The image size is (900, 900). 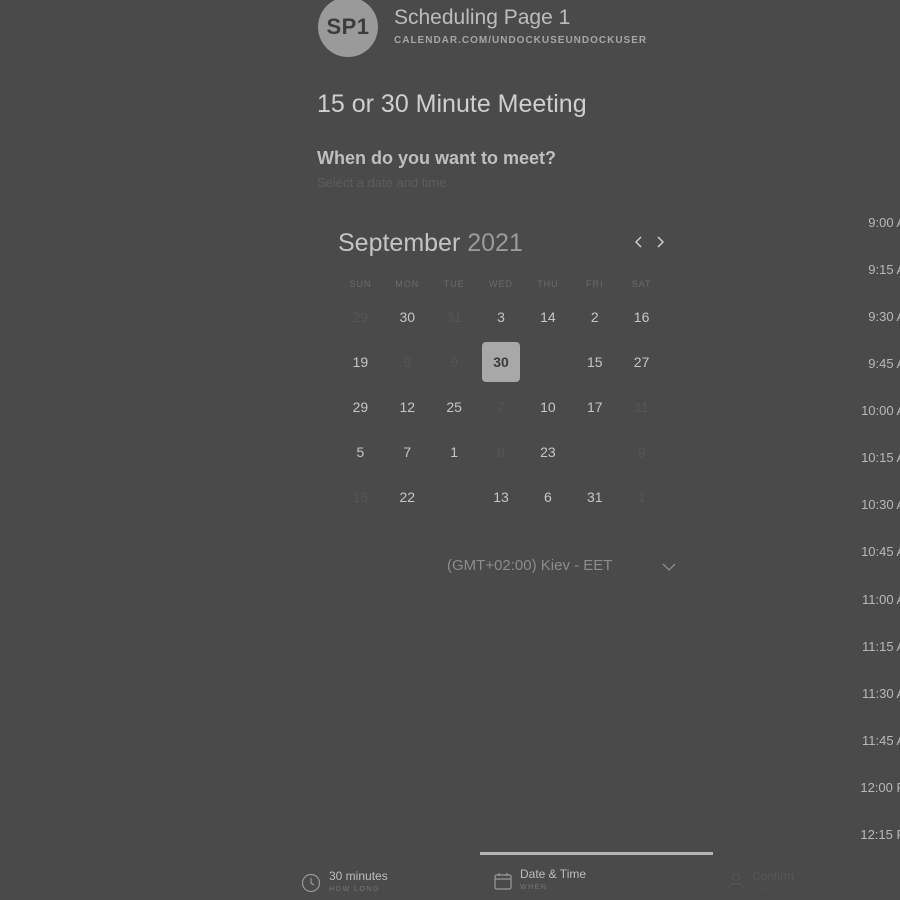 I want to click on calendar-day: 13, so click(x=501, y=496).